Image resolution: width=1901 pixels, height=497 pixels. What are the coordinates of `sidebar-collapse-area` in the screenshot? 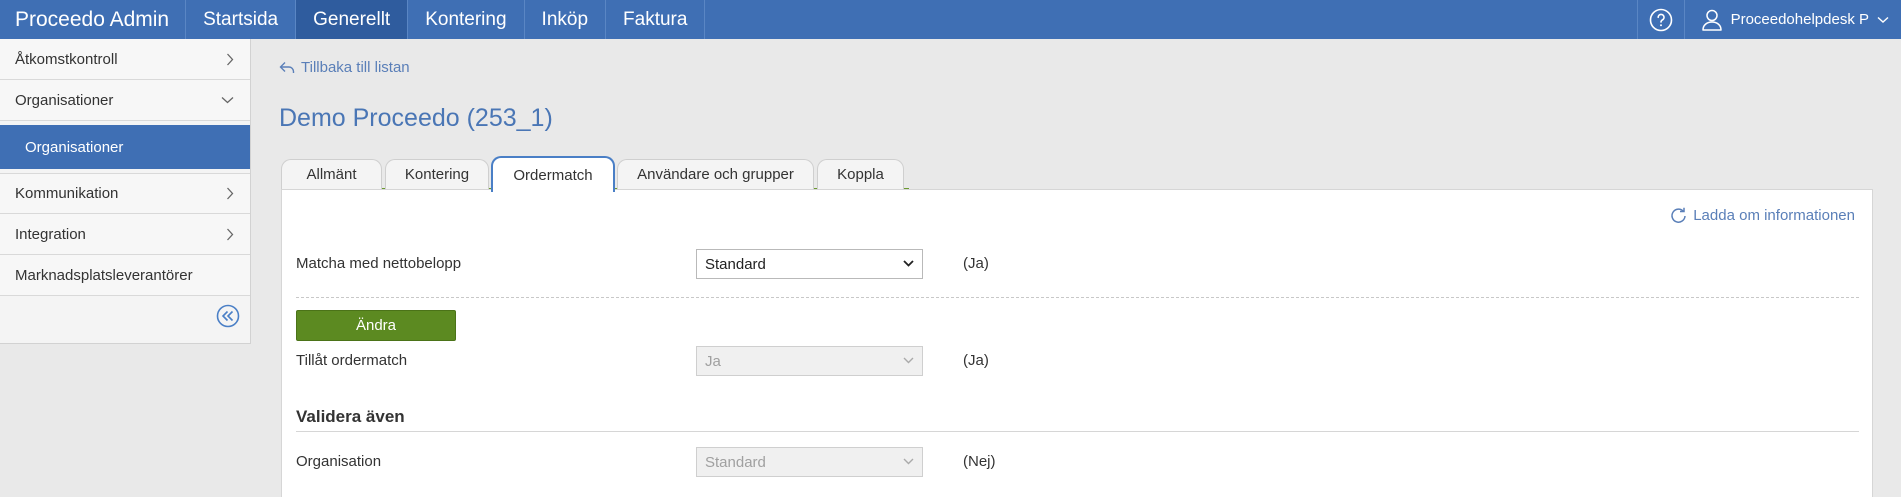 It's located at (125, 316).